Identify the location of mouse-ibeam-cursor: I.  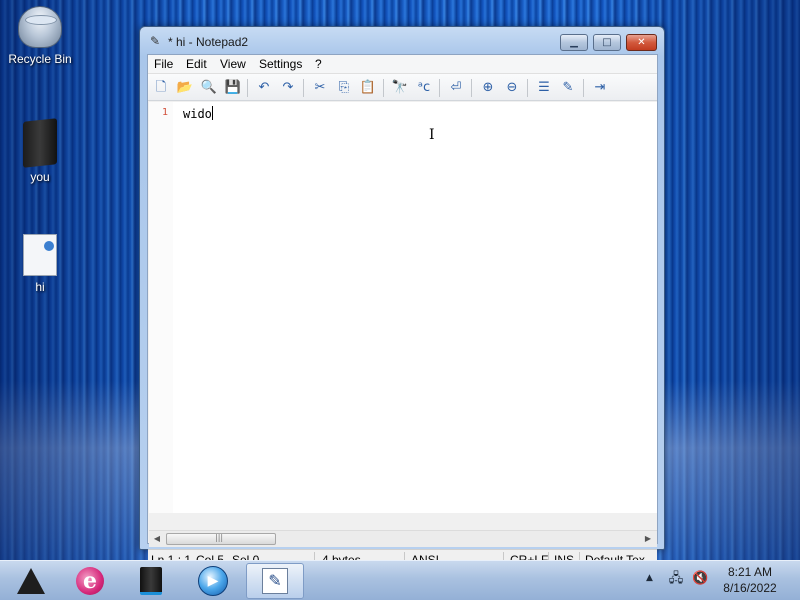
(432, 135).